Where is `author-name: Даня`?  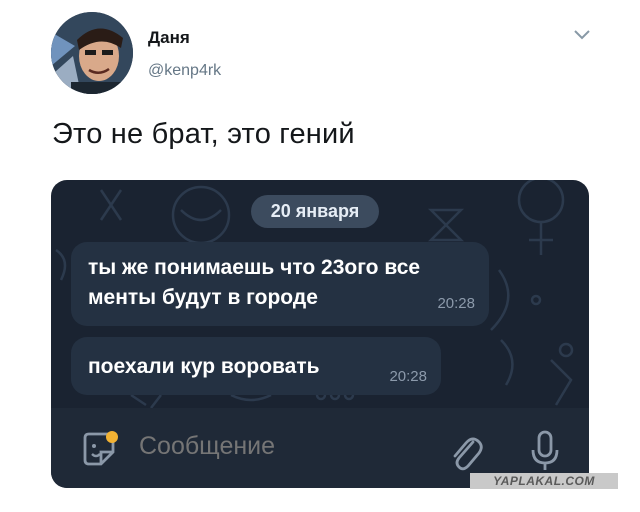
author-name: Даня is located at coordinates (169, 38).